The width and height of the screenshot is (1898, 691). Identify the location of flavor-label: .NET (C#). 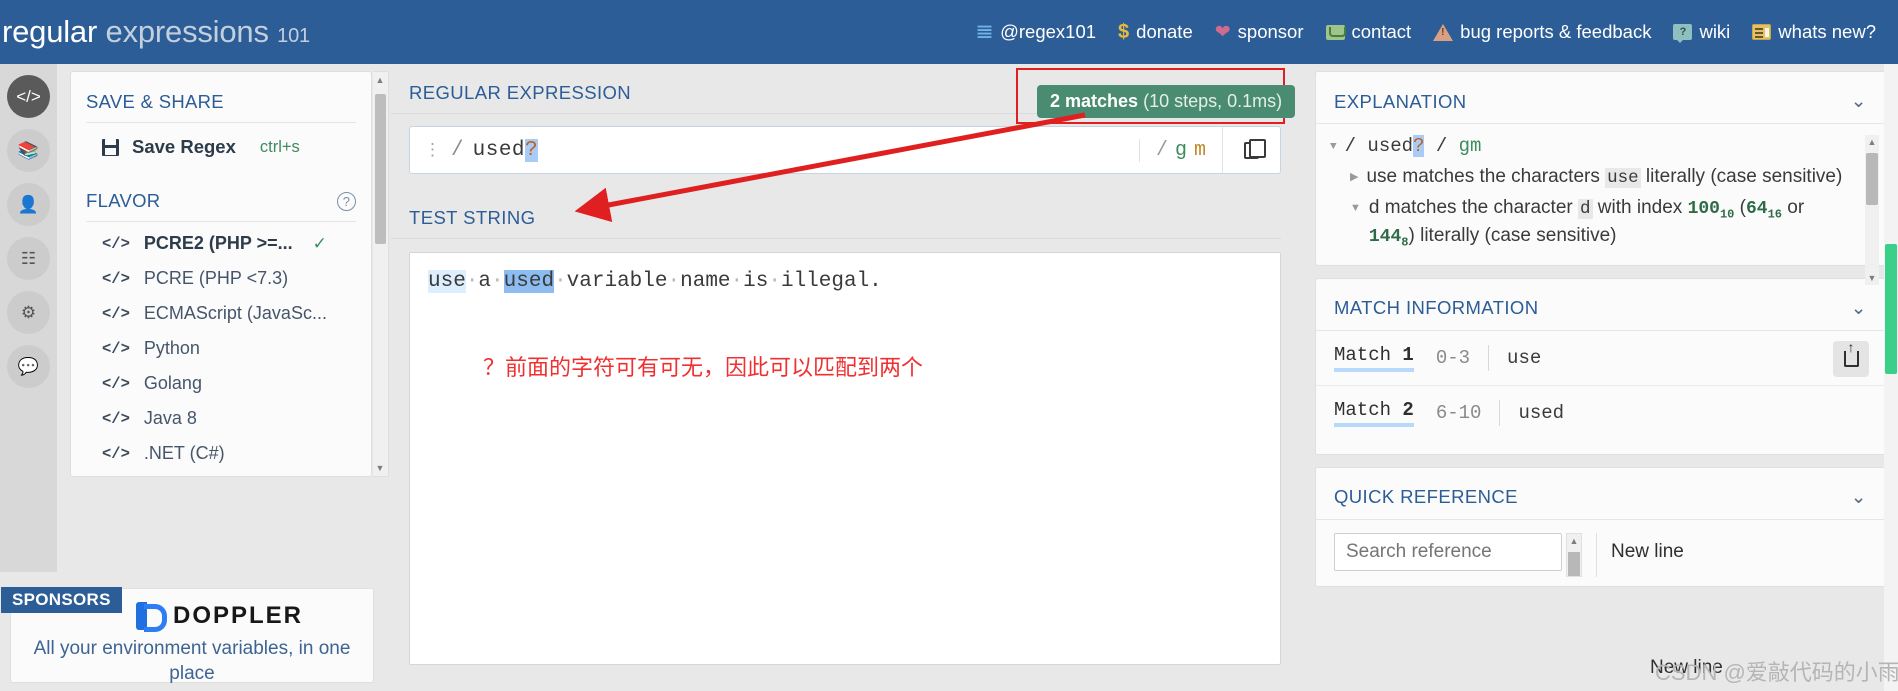
(184, 453).